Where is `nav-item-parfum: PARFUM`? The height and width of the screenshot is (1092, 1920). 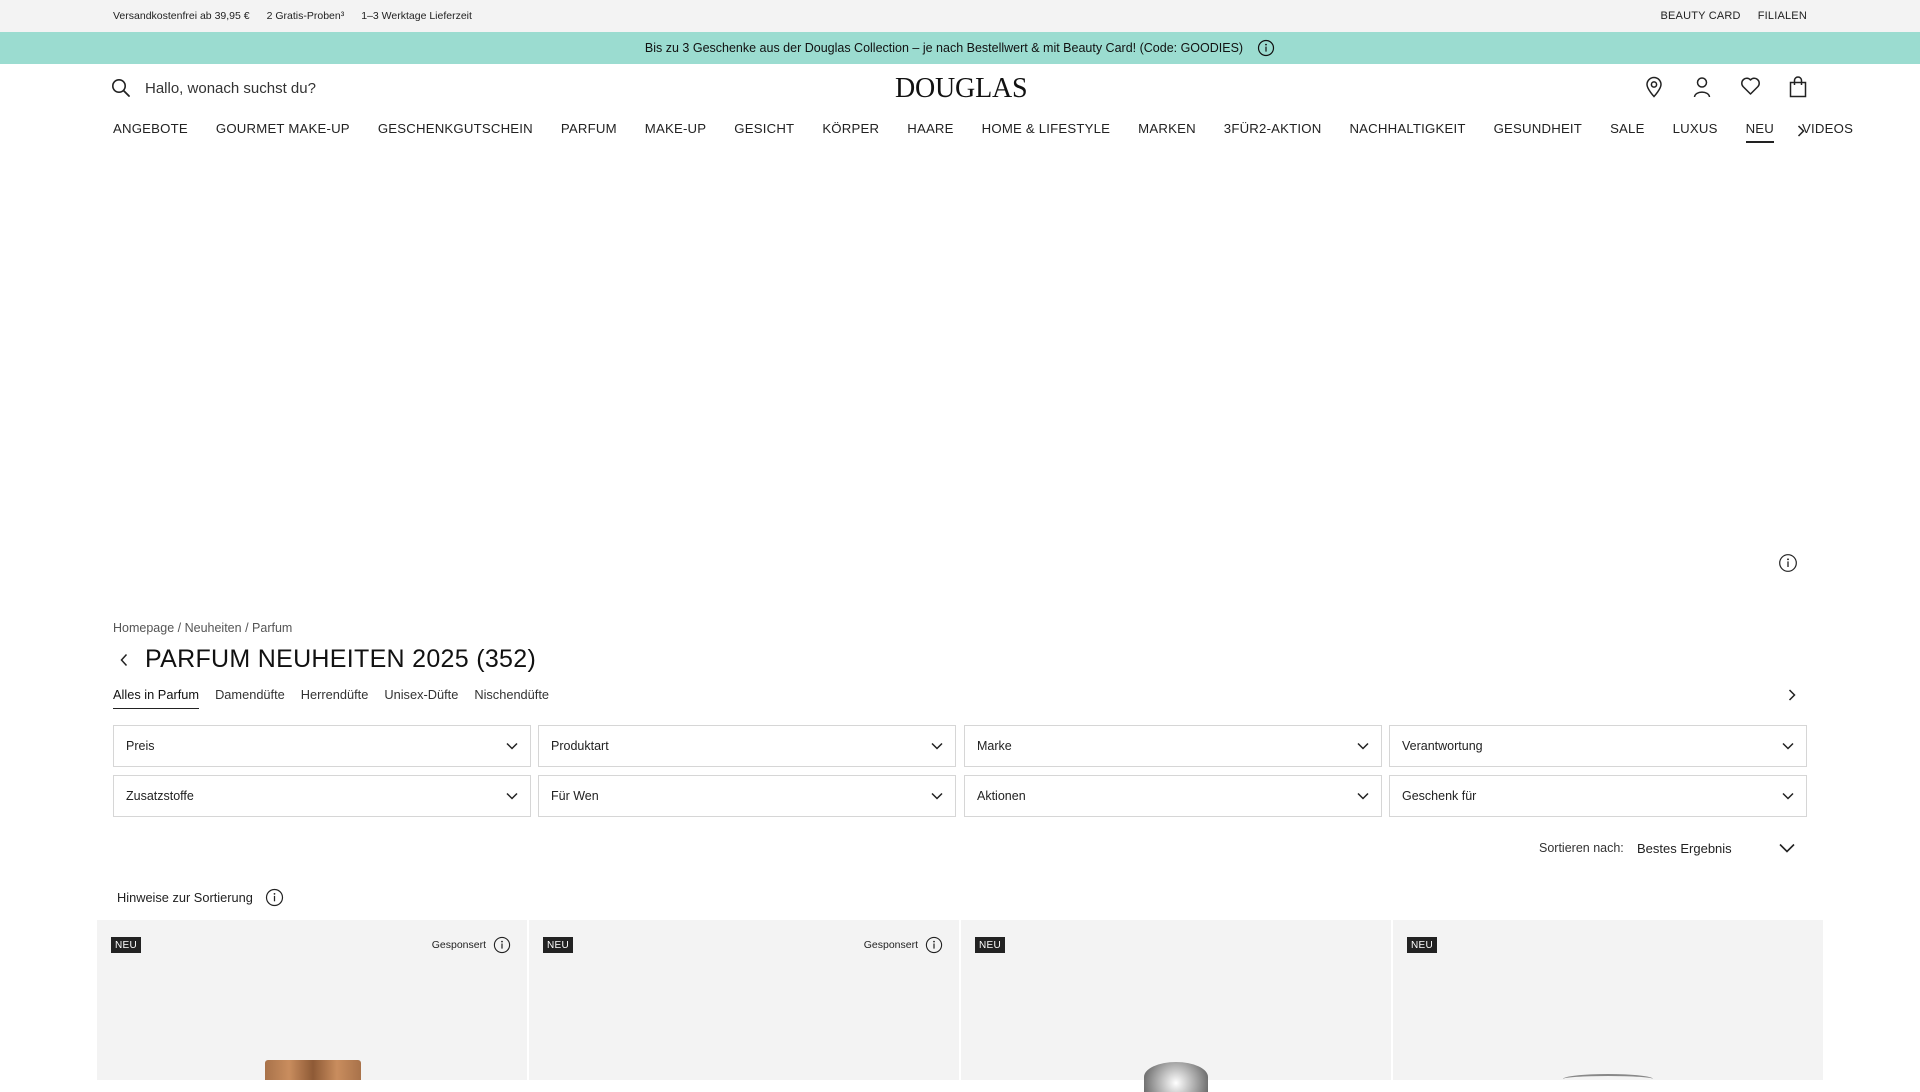
nav-item-parfum: PARFUM is located at coordinates (589, 133).